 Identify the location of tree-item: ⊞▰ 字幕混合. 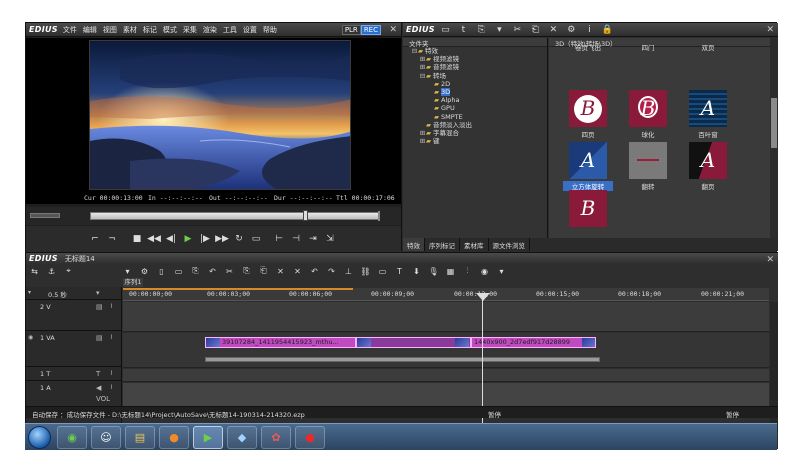
(475, 133).